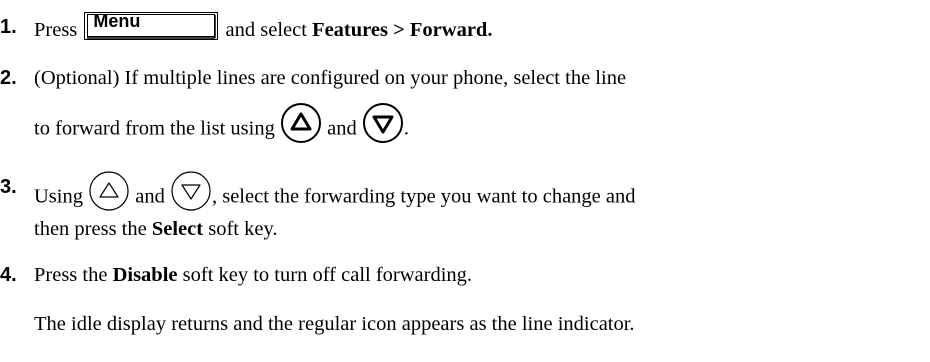  What do you see at coordinates (325, 275) in the screenshot?
I see `step-text-after: soft key to turn off call forwarding.` at bounding box center [325, 275].